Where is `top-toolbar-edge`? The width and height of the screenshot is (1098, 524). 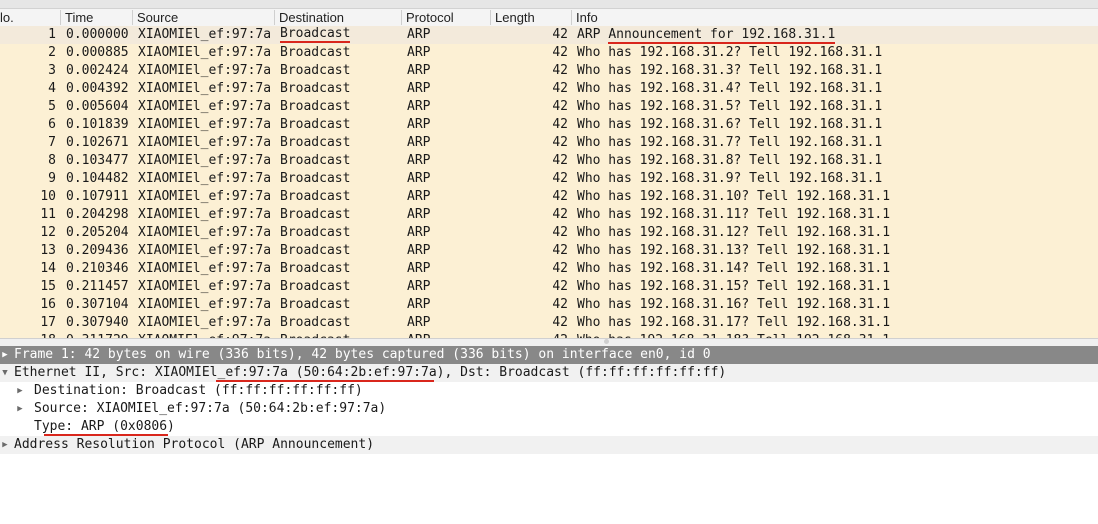
top-toolbar-edge is located at coordinates (549, 4).